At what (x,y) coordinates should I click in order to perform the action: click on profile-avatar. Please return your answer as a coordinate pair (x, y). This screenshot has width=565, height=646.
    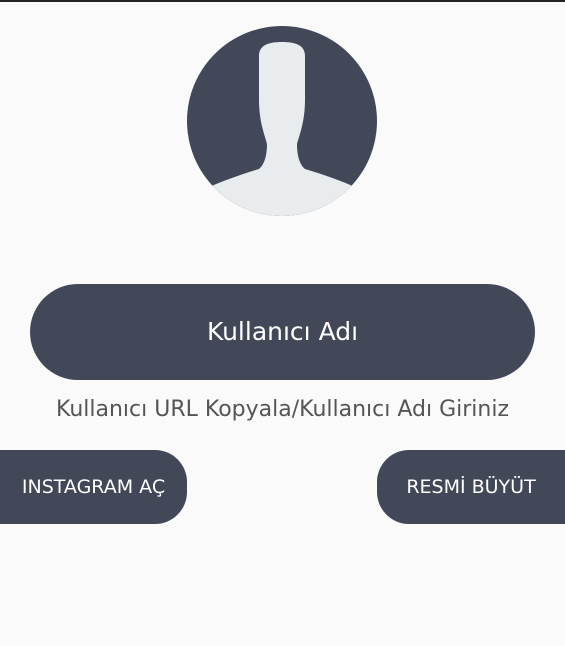
    Looking at the image, I should click on (282, 121).